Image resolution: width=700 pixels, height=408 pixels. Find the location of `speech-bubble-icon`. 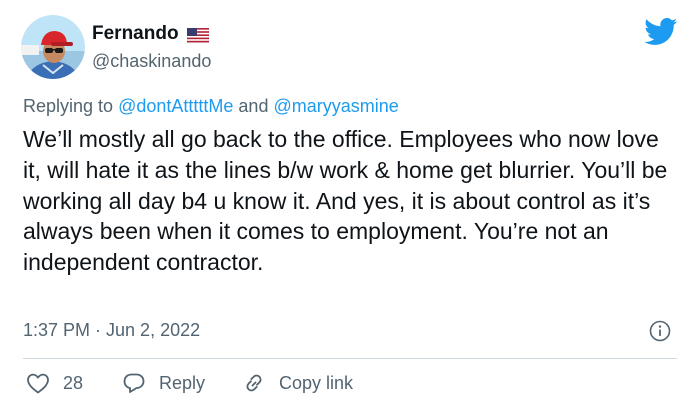

speech-bubble-icon is located at coordinates (134, 383).